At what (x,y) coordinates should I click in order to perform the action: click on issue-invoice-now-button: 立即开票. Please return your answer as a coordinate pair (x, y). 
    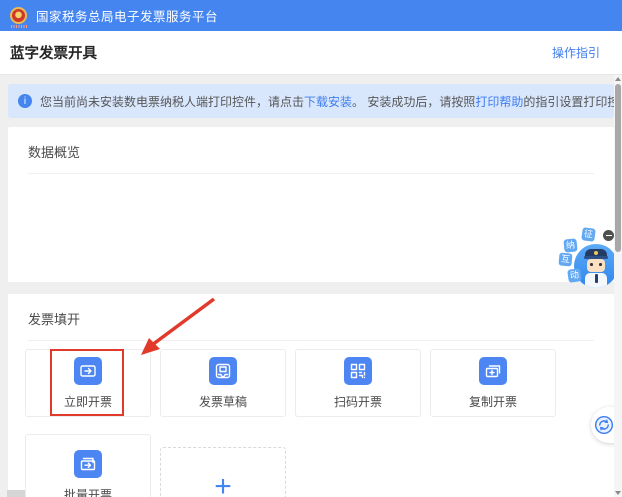
    Looking at the image, I should click on (88, 383).